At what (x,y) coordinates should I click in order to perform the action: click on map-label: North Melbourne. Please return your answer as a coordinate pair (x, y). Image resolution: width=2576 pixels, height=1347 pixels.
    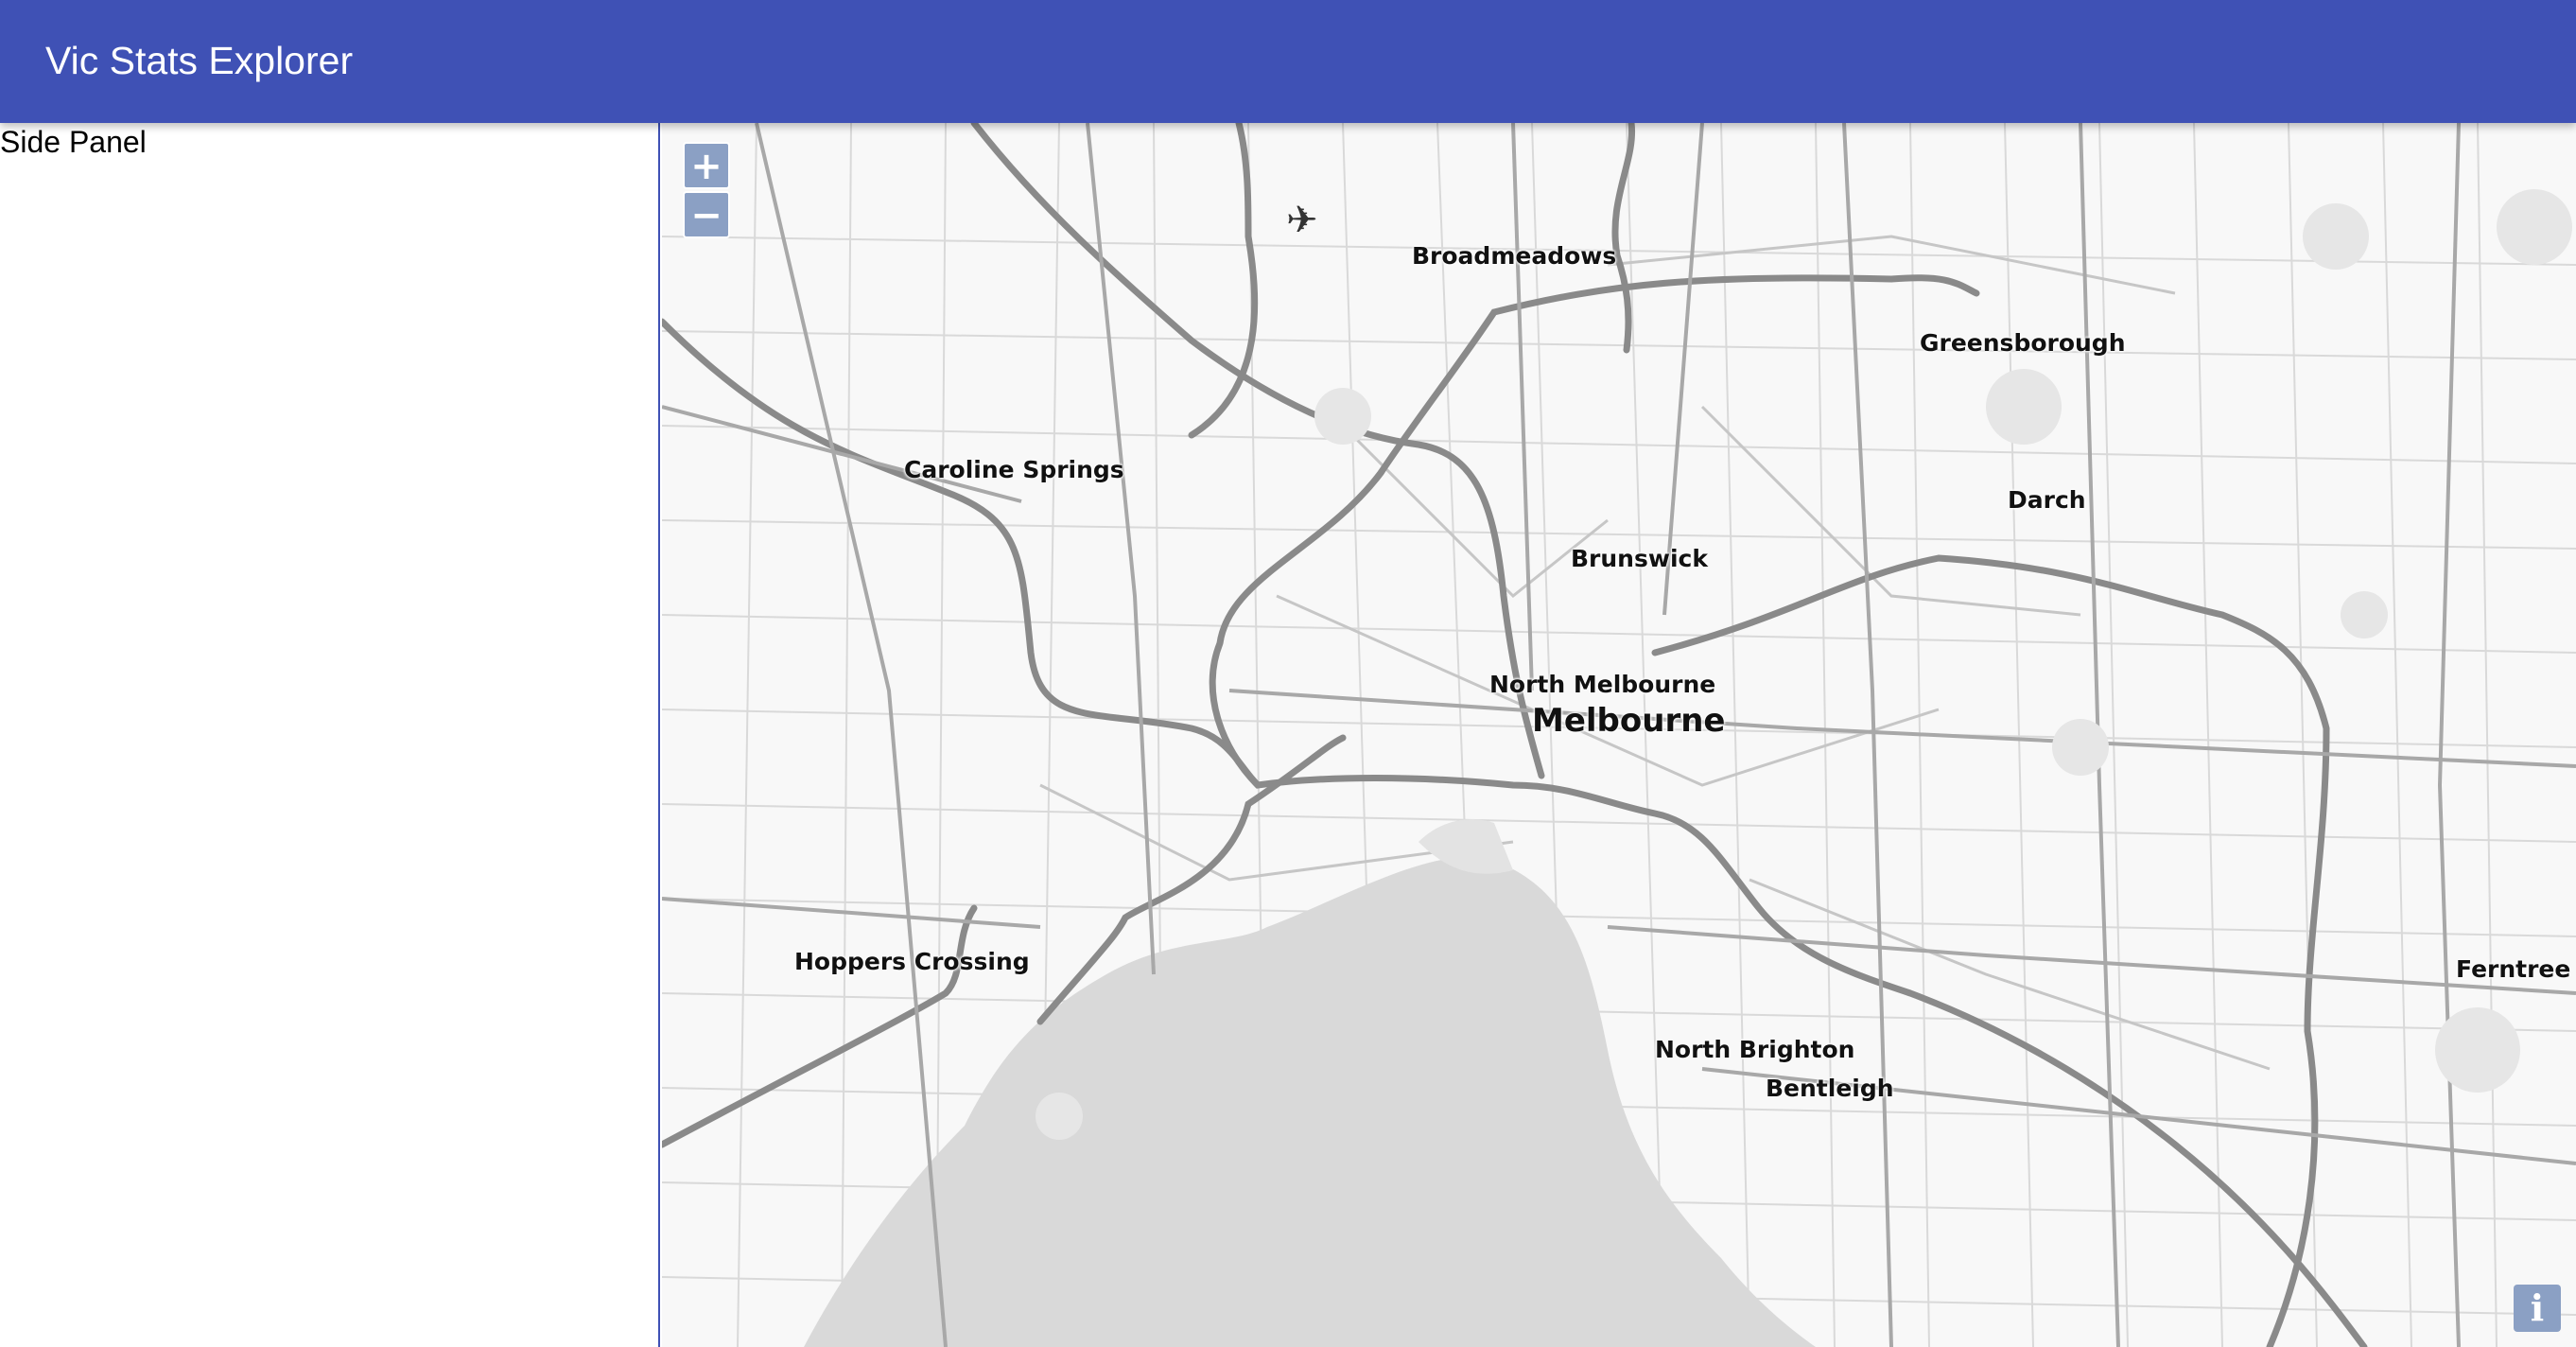
    Looking at the image, I should click on (1602, 684).